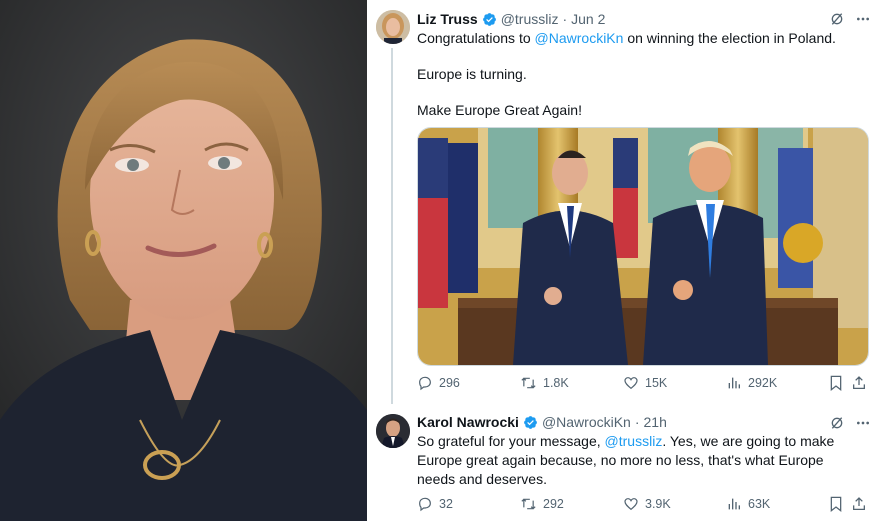 This screenshot has height=521, width=878. I want to click on text-line: Make Europe Great Again!, so click(499, 110).